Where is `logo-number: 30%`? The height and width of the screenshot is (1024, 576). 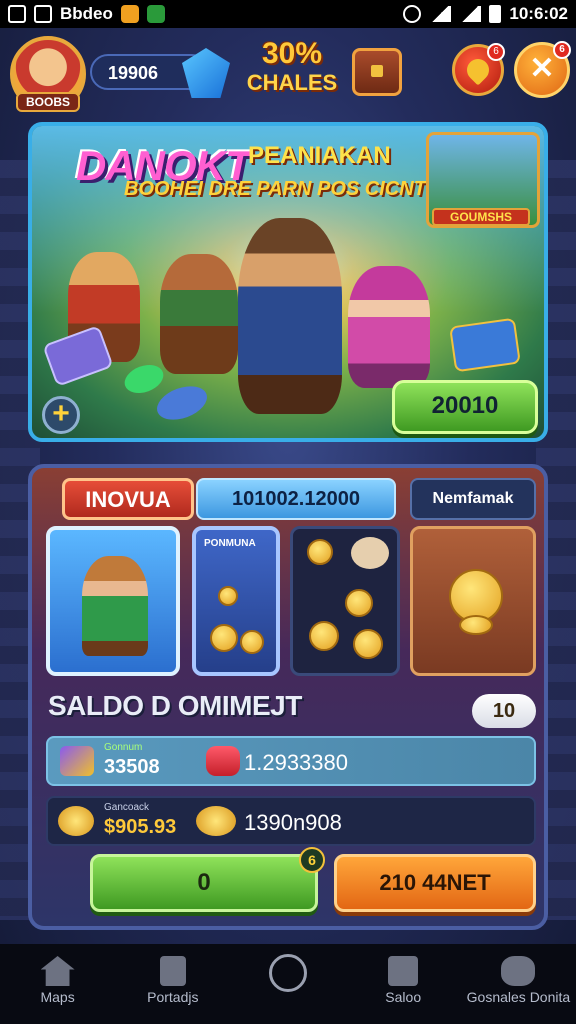 logo-number: 30% is located at coordinates (292, 53).